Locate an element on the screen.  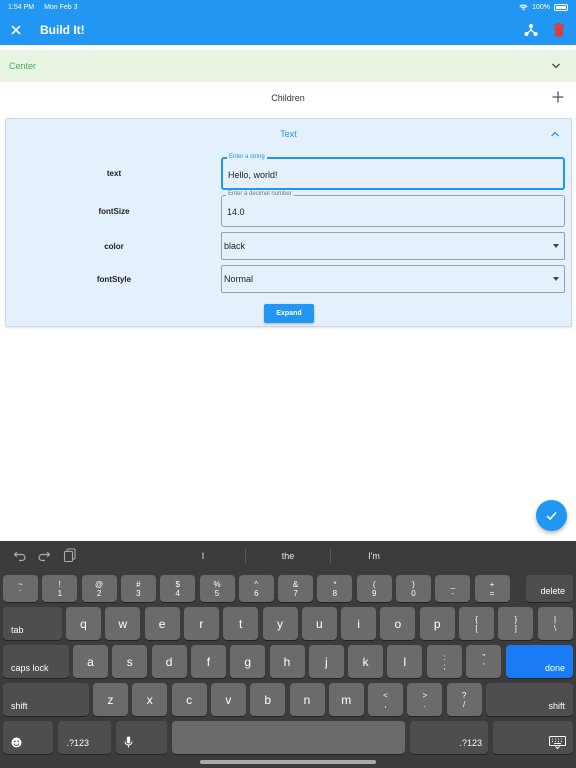
letter-key-l: l is located at coordinates (405, 661).